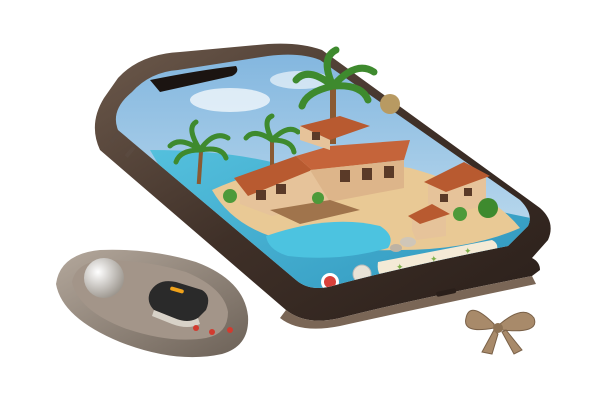  I want to click on joystick-ball, so click(104, 278).